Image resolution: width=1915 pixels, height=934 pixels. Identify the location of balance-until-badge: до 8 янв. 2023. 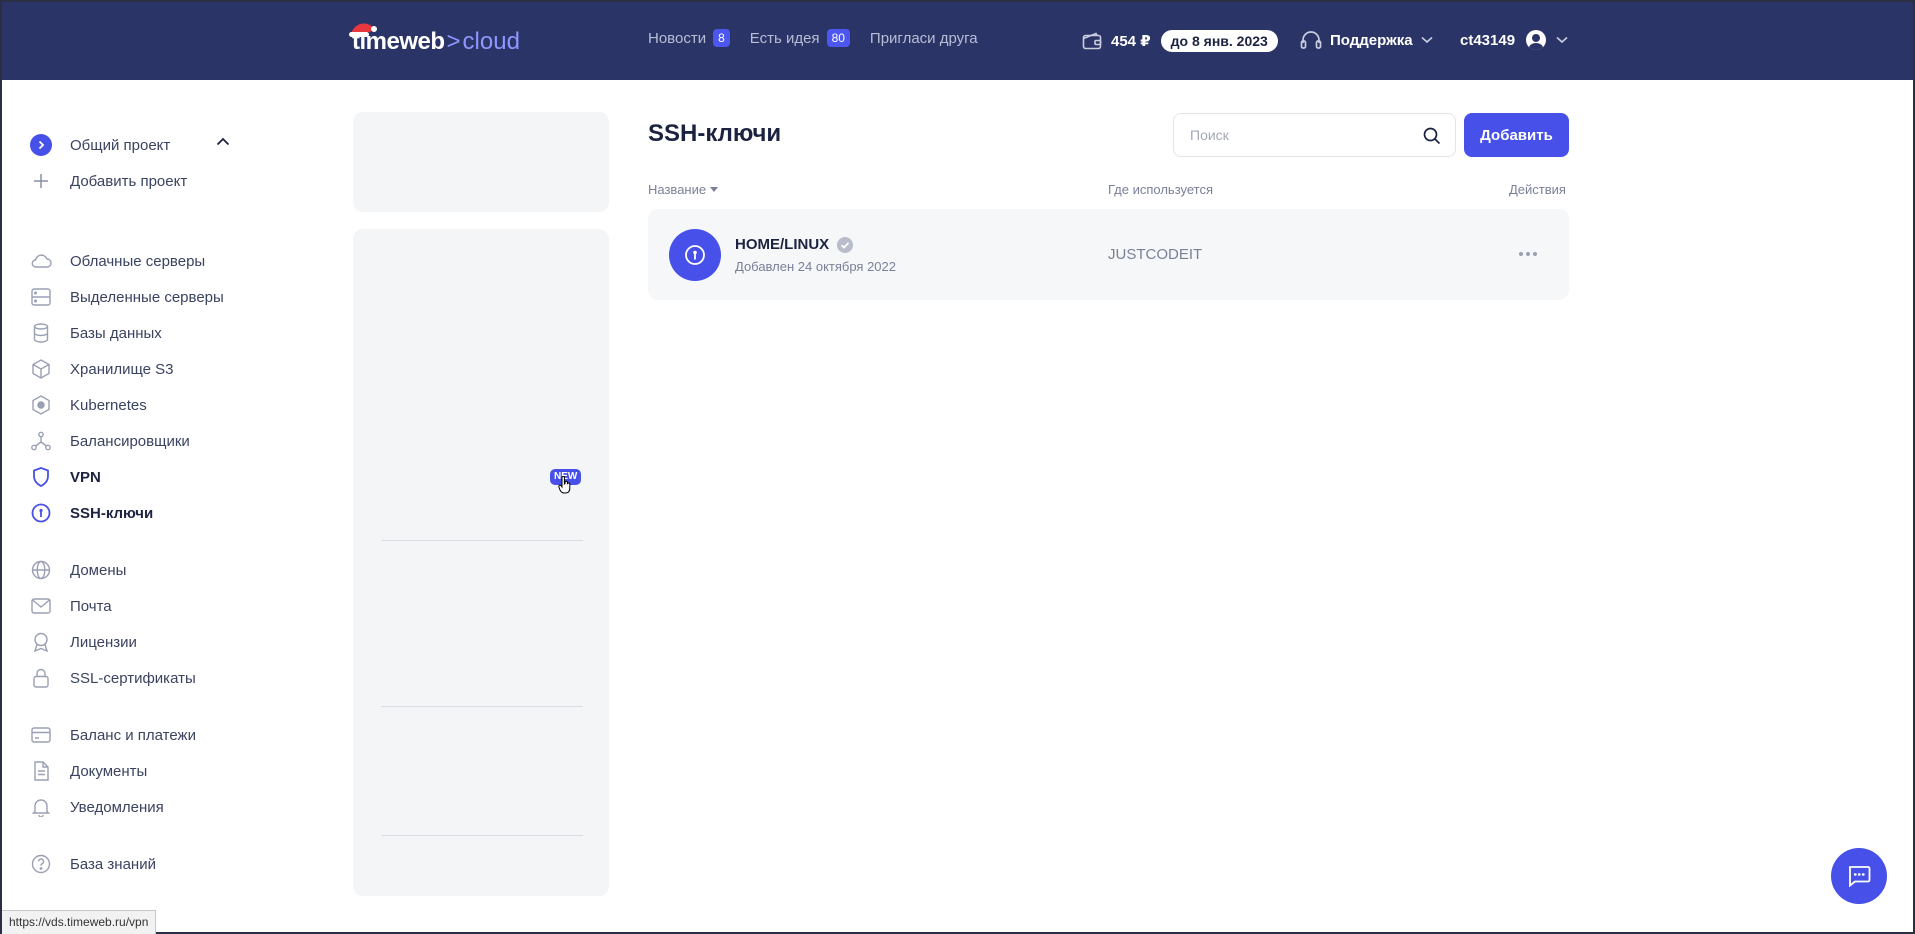
(1219, 41).